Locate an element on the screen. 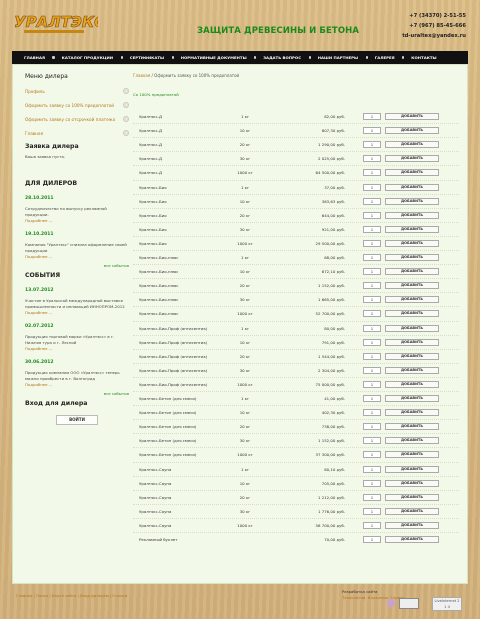 Image resolution: width=480 pixels, height=619 pixels. nav-item: ГЛАВНАЯ is located at coordinates (34, 57).